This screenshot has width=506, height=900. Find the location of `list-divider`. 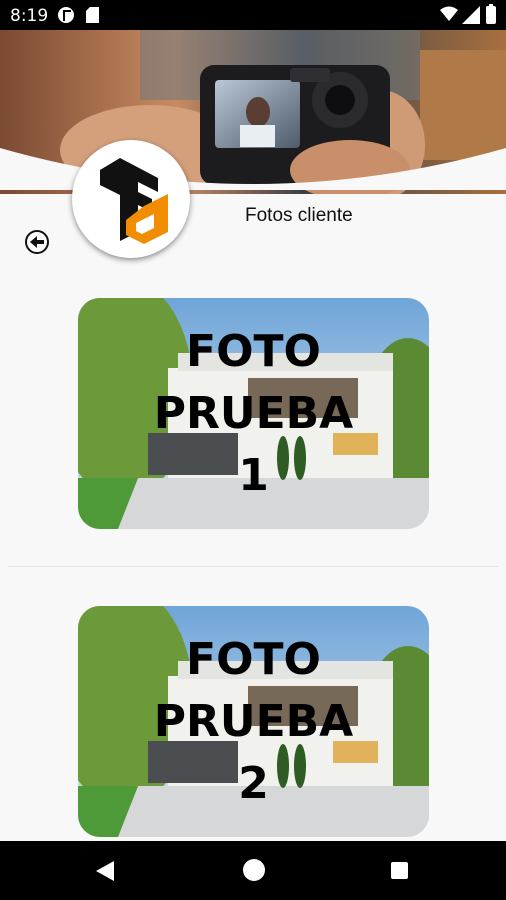

list-divider is located at coordinates (253, 566).